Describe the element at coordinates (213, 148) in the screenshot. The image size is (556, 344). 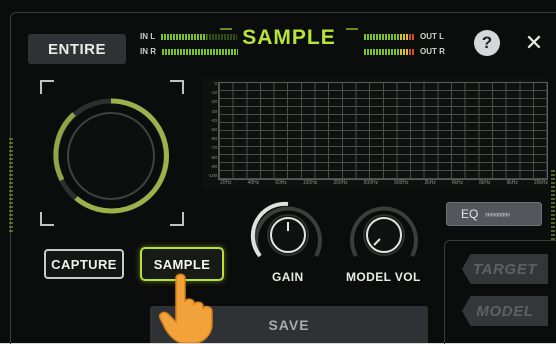
I see `db-tick-label: -70` at that location.